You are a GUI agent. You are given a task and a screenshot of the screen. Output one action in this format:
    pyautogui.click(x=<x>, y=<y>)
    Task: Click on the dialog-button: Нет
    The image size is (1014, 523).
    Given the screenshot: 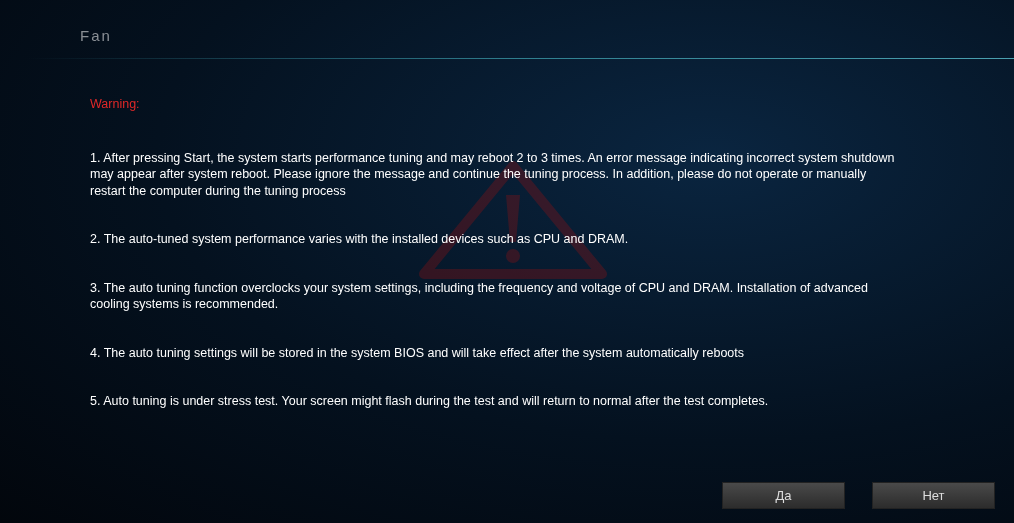 What is the action you would take?
    pyautogui.click(x=933, y=495)
    